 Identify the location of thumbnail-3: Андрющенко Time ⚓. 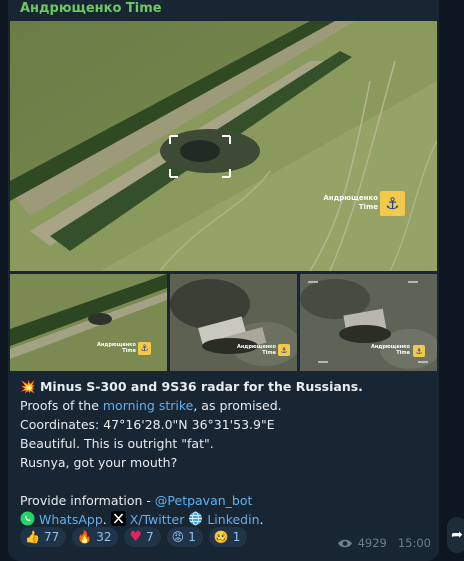
(368, 322).